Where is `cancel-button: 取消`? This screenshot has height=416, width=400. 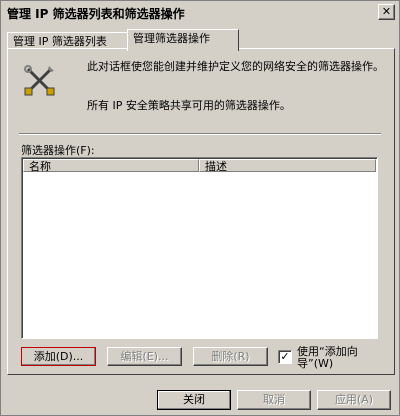 cancel-button: 取消 is located at coordinates (274, 400).